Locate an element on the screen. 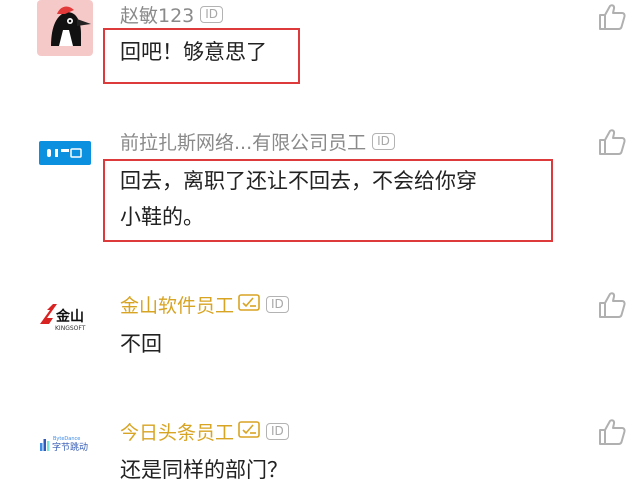  comment-text: 不回 is located at coordinates (141, 344).